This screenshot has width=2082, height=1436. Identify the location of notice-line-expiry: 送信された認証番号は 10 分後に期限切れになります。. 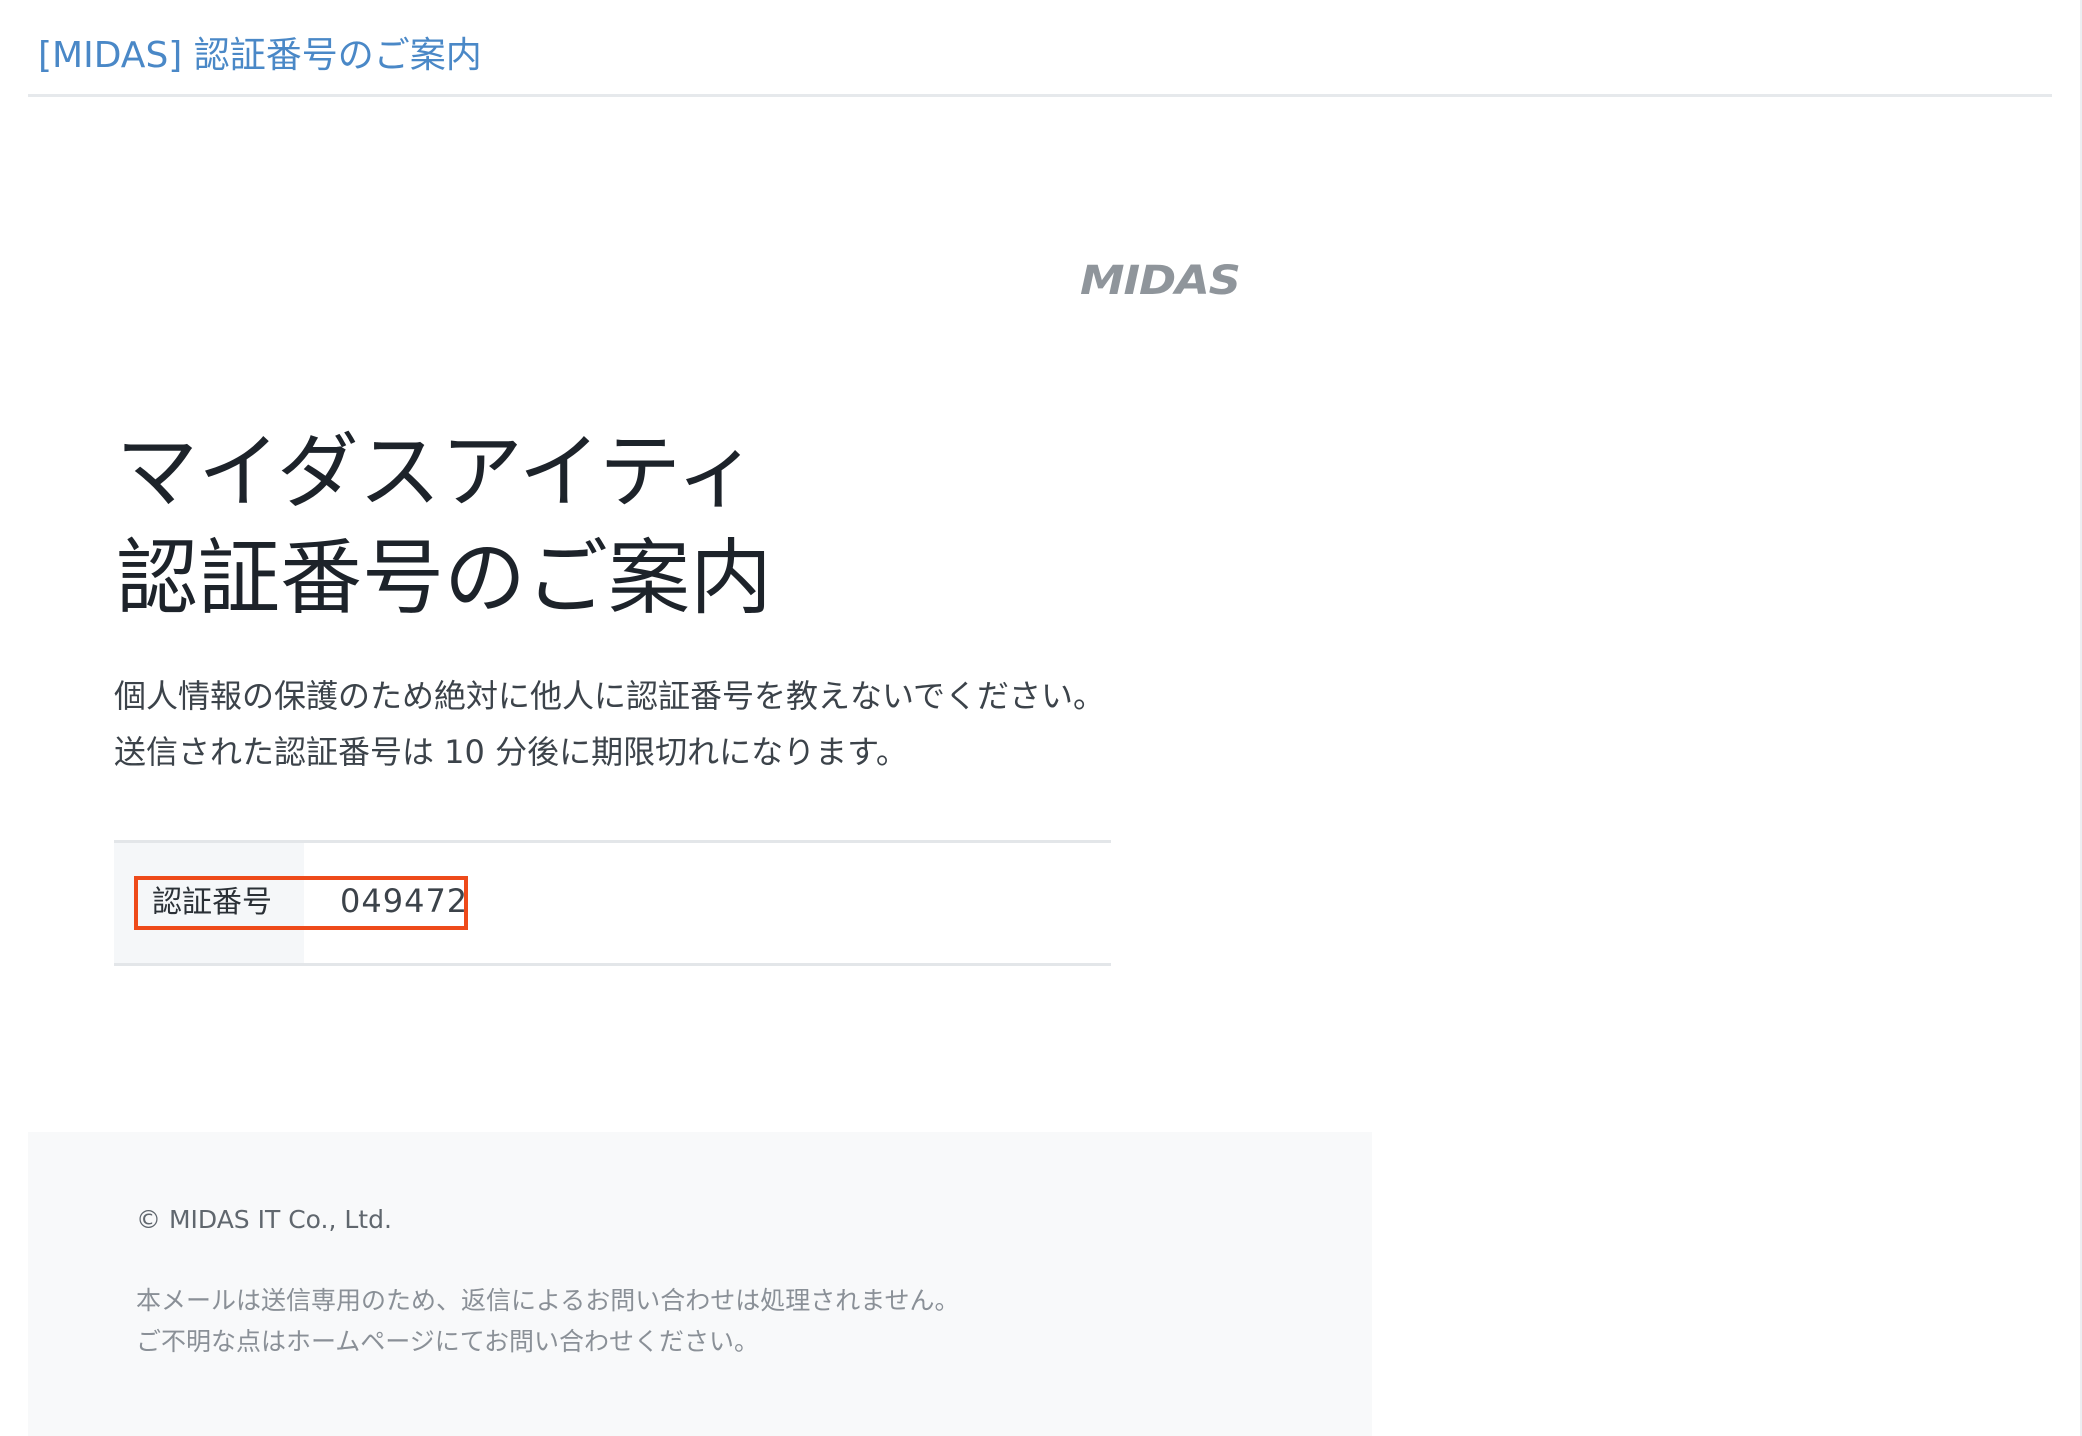
(511, 752).